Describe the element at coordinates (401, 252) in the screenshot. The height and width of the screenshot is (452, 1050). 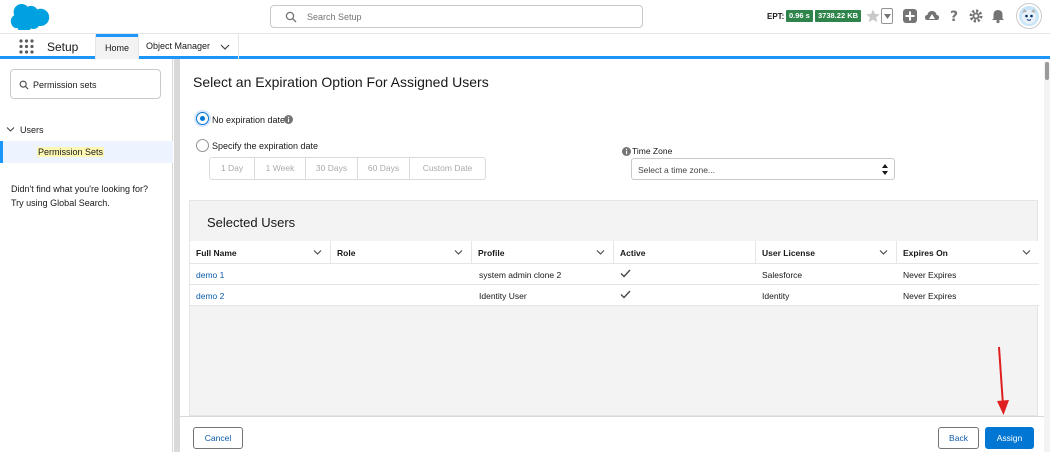
I see `column-header-role: Role` at that location.